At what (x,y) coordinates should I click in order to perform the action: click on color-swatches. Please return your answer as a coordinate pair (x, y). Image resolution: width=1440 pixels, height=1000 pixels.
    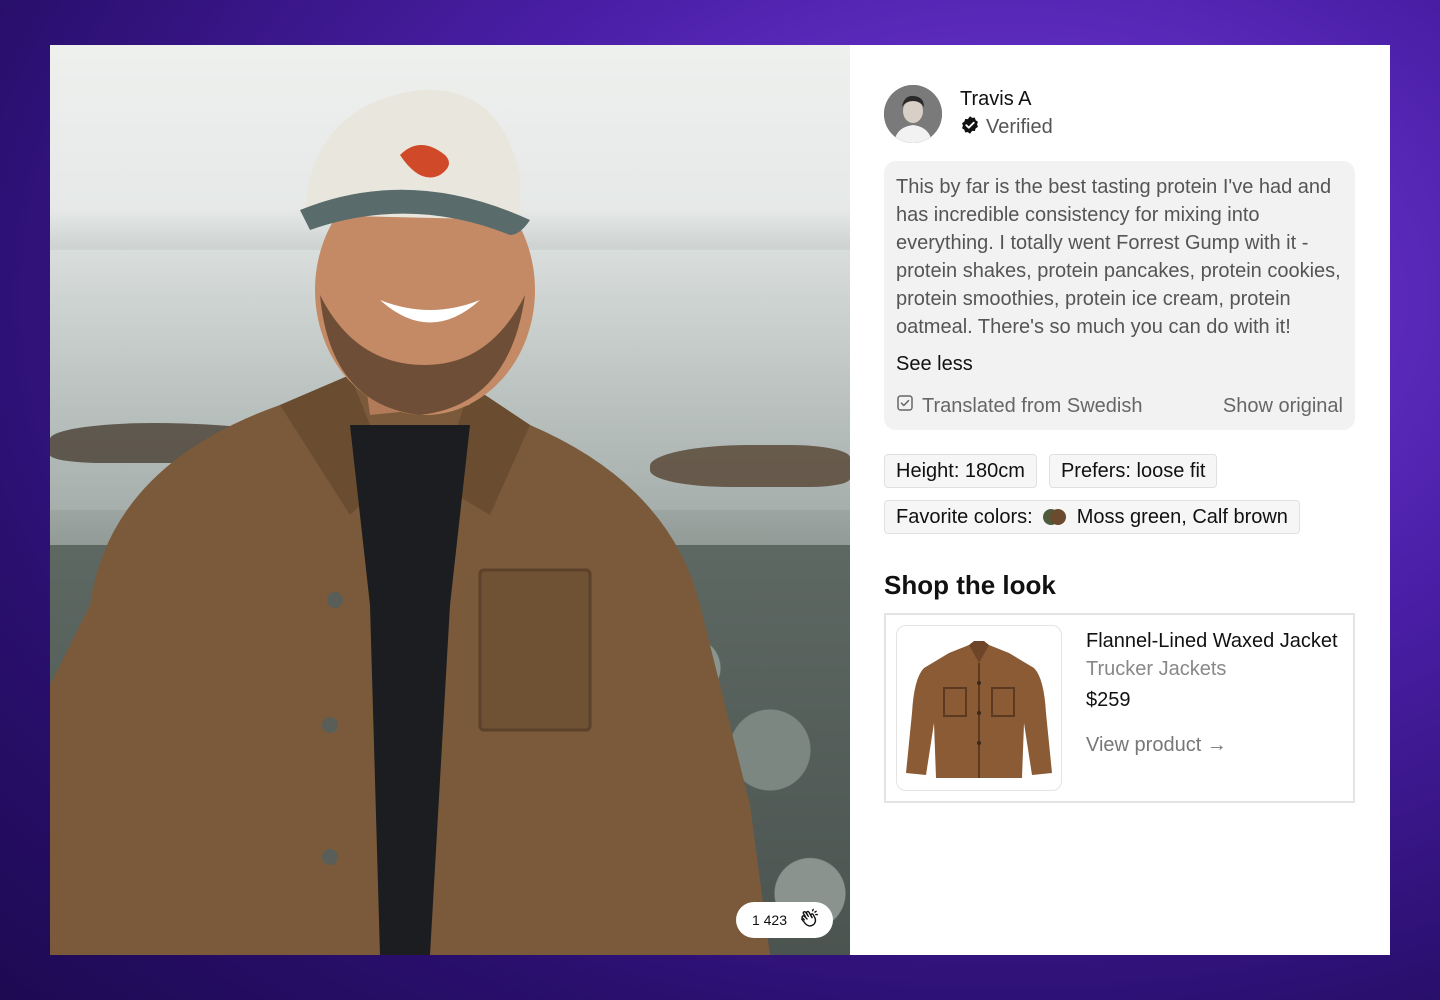
    Looking at the image, I should click on (1054, 517).